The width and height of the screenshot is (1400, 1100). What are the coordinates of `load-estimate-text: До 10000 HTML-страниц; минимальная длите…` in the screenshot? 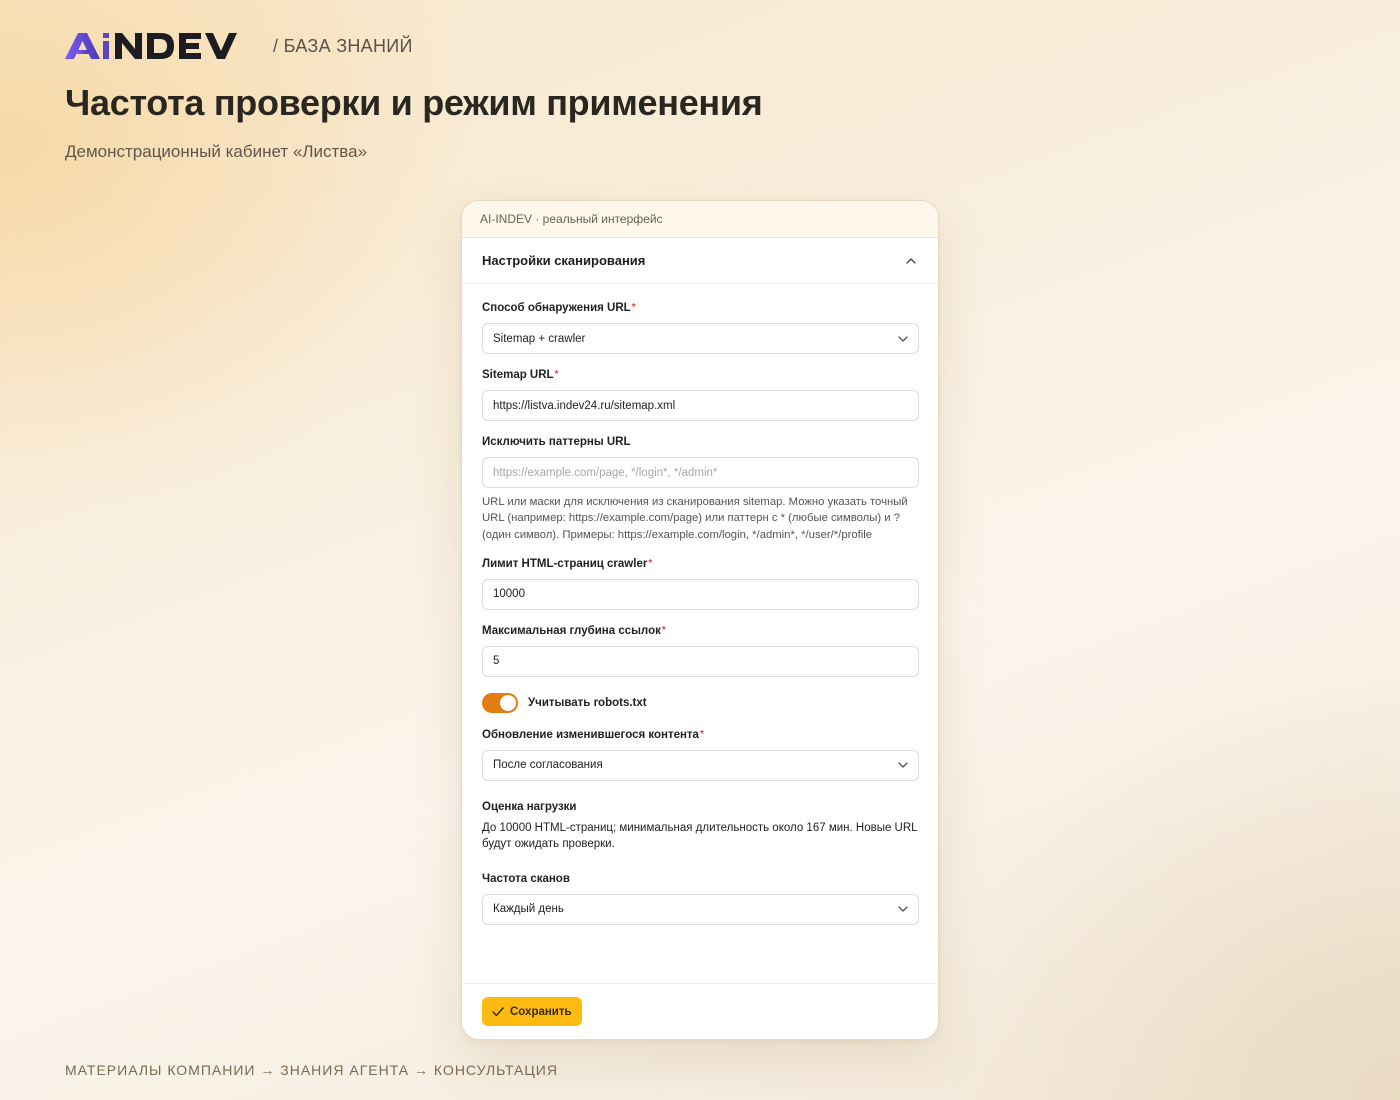 It's located at (700, 836).